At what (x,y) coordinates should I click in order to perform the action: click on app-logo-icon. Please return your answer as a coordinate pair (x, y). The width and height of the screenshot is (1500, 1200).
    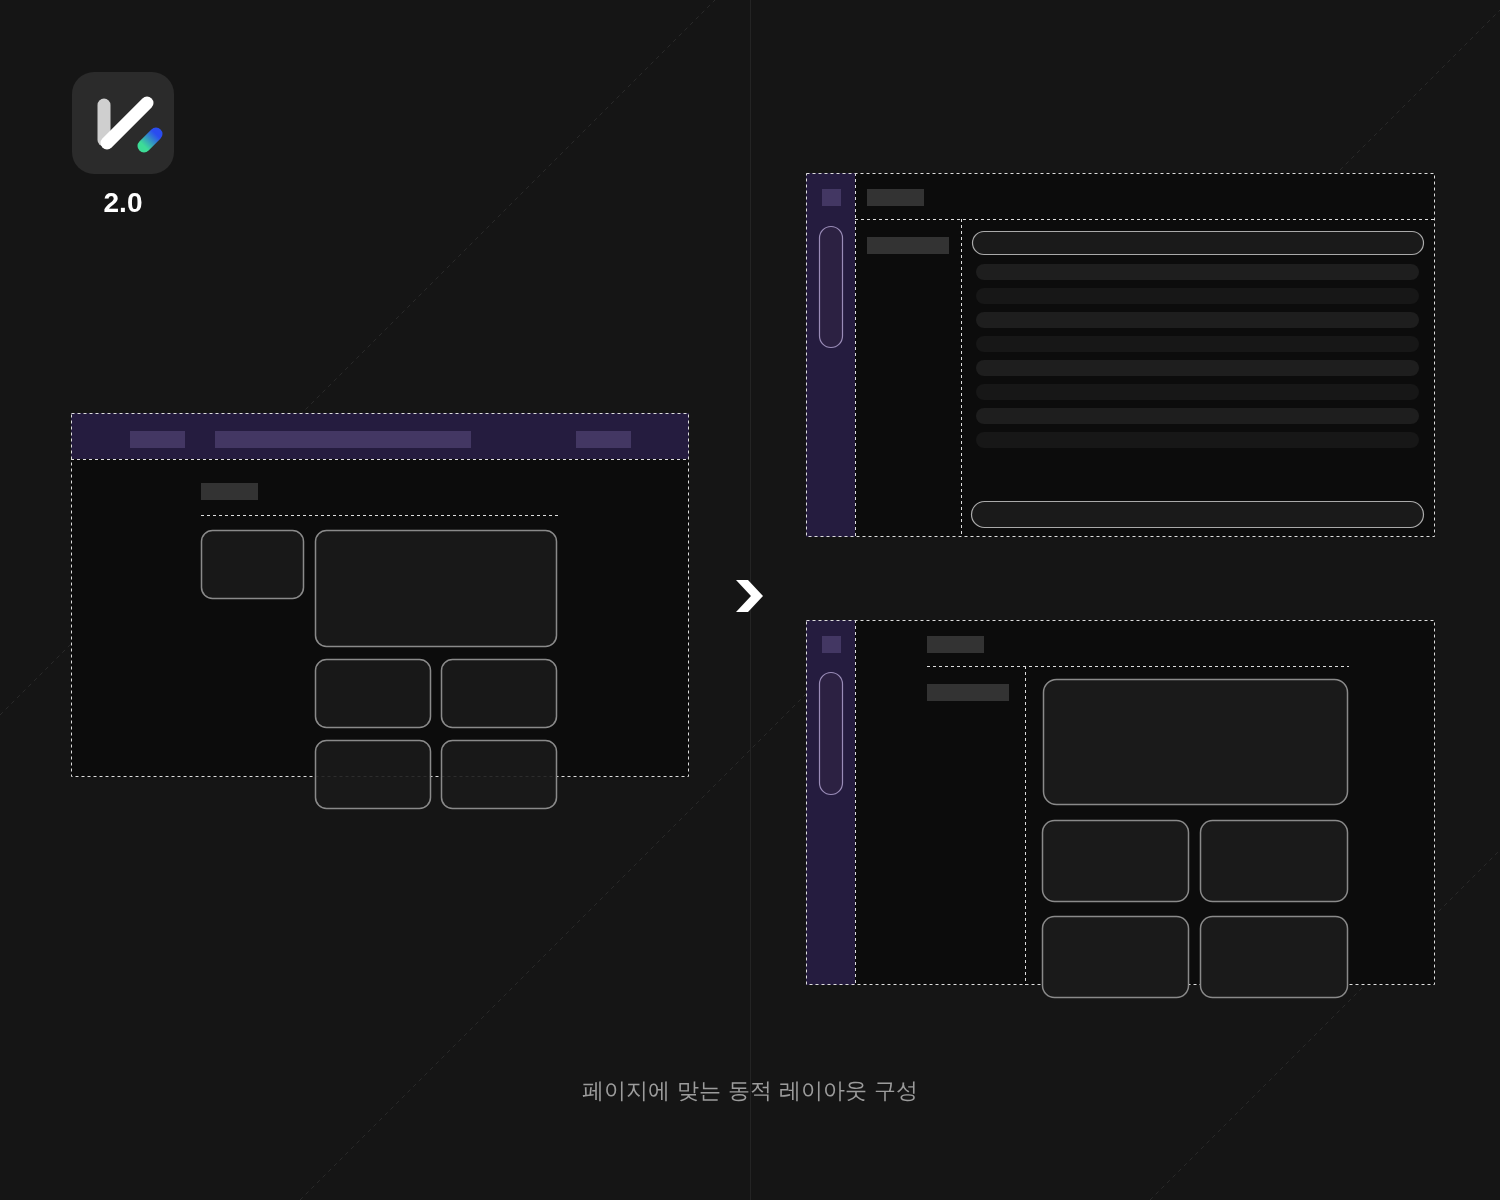
    Looking at the image, I should click on (123, 123).